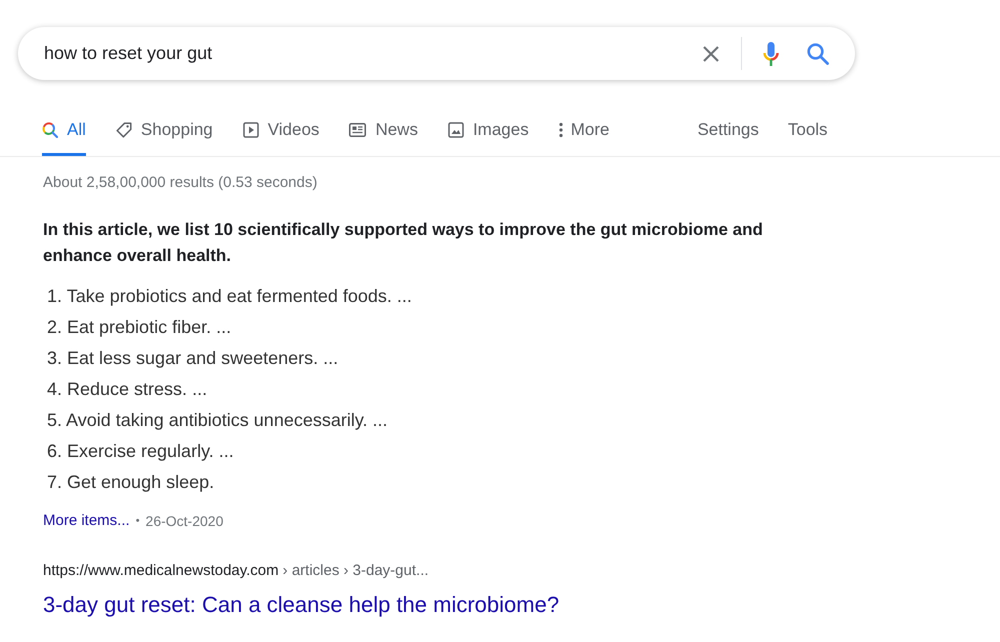 The height and width of the screenshot is (642, 1000). What do you see at coordinates (64, 134) in the screenshot?
I see `tab: All` at bounding box center [64, 134].